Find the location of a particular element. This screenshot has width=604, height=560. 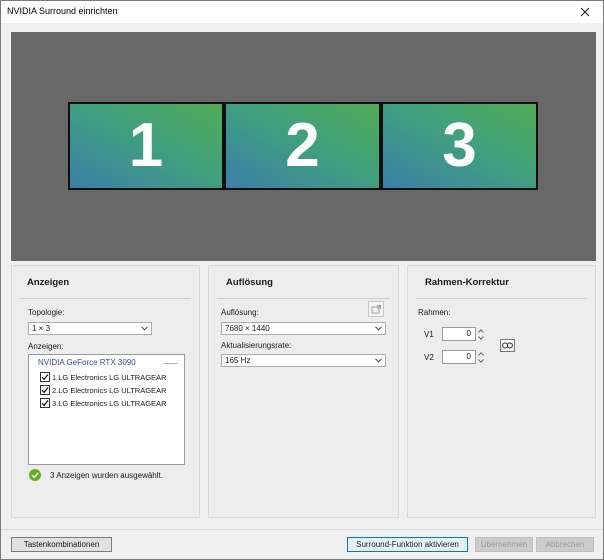

refresh-value: 165 Hz is located at coordinates (238, 360).